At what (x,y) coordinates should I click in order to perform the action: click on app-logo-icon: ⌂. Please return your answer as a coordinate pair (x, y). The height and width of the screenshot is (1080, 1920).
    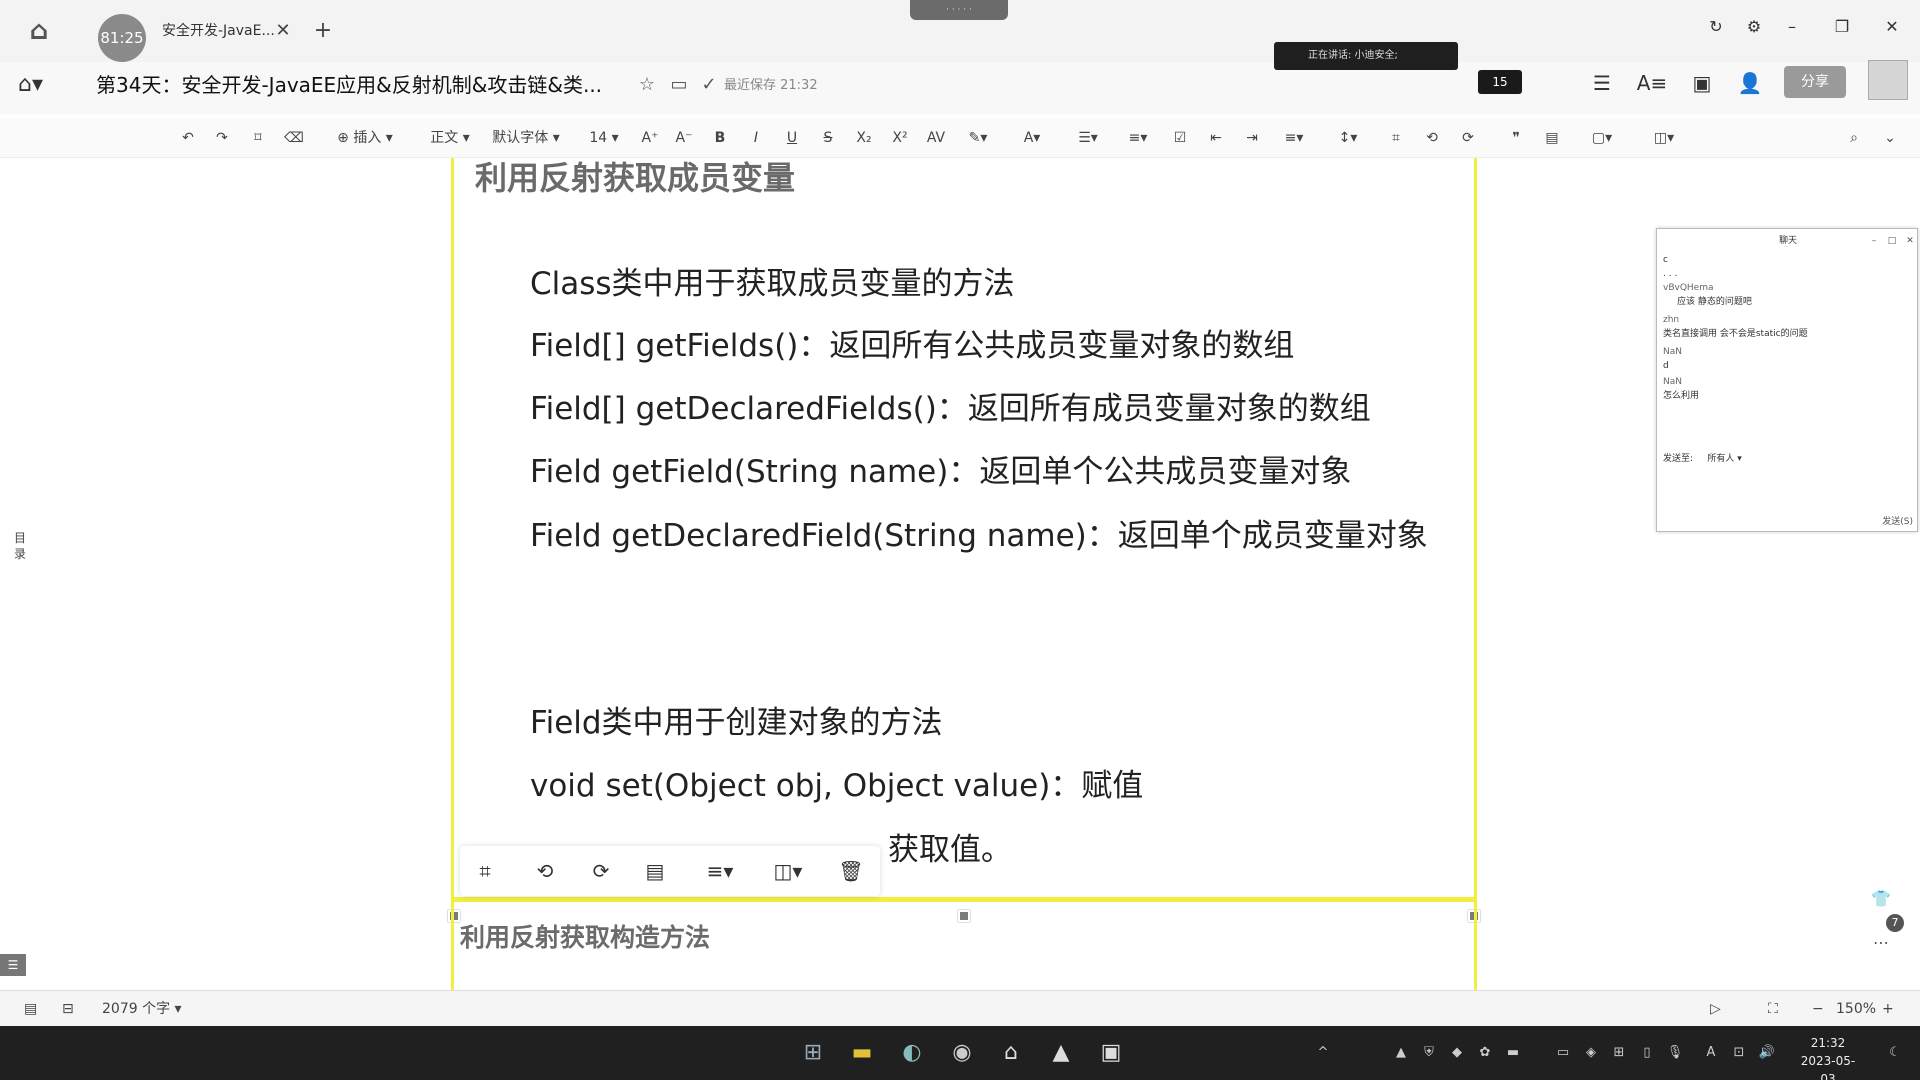
    Looking at the image, I should click on (39, 31).